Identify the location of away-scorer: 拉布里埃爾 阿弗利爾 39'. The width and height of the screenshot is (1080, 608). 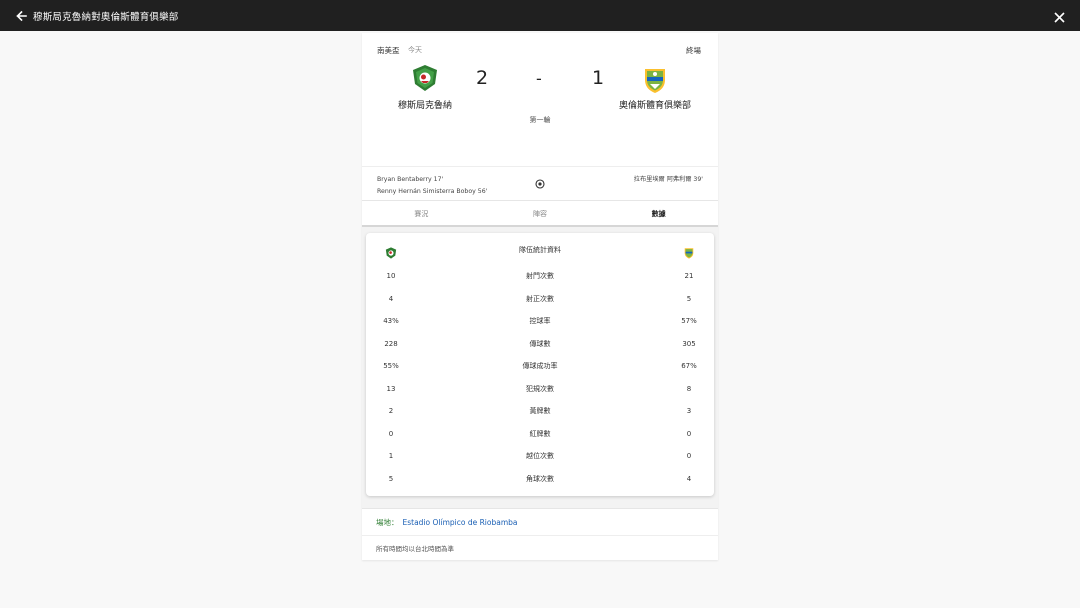
(668, 179).